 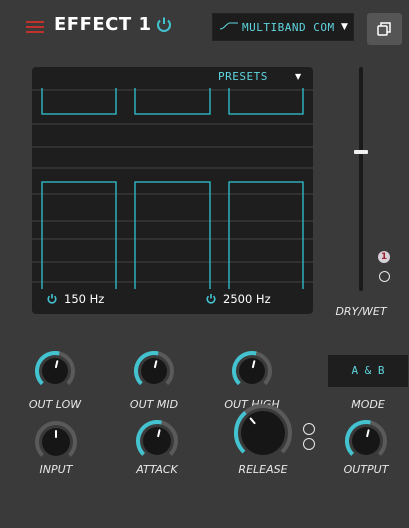 What do you see at coordinates (361, 152) in the screenshot?
I see `drywet-slider-handle` at bounding box center [361, 152].